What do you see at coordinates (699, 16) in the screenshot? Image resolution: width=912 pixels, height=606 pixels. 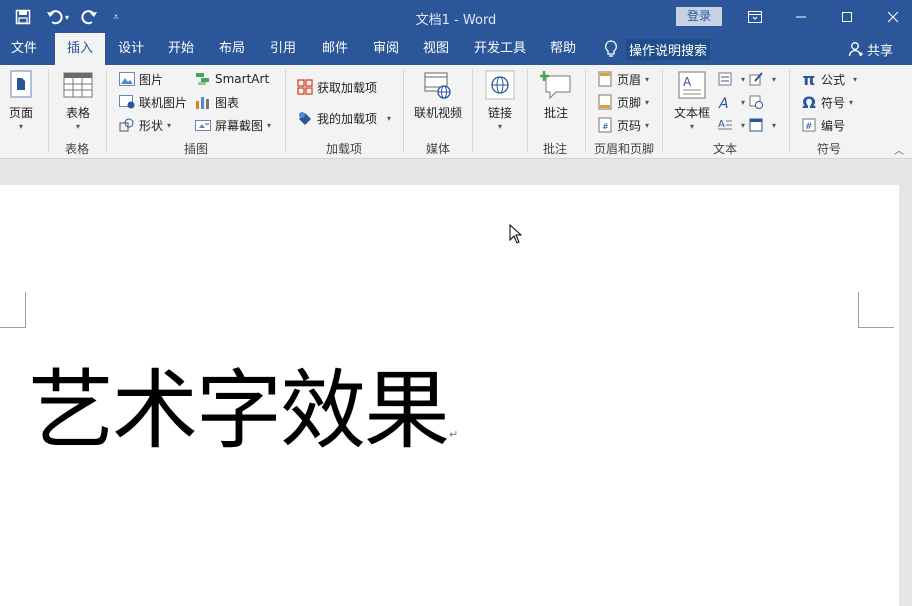 I see `login-button: 登录` at bounding box center [699, 16].